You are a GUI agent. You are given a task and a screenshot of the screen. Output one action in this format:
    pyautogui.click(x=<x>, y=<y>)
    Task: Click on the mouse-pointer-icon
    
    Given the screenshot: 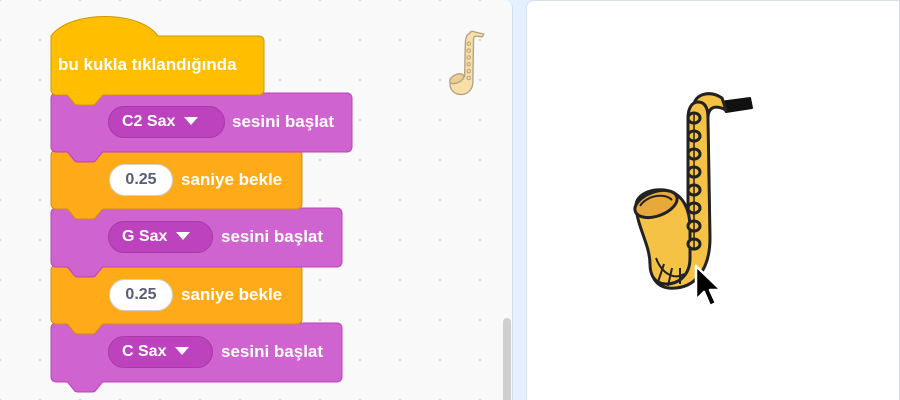 What is the action you would take?
    pyautogui.click(x=709, y=290)
    